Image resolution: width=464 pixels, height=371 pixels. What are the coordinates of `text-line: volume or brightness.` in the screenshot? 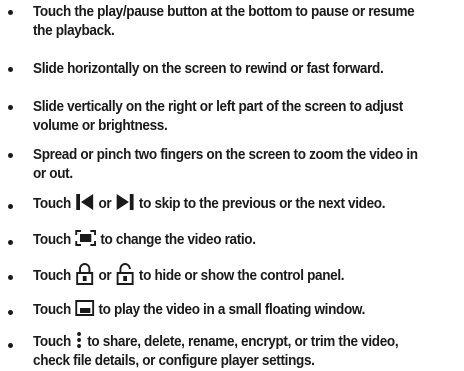 It's located at (100, 126).